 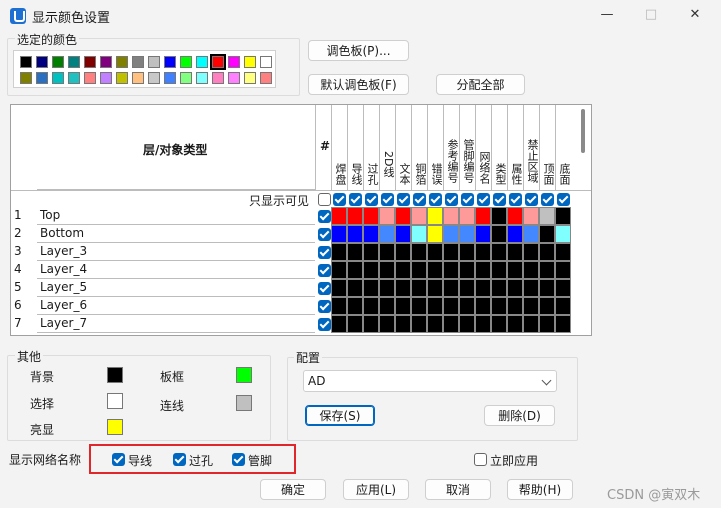 I want to click on only-visible-checkbox, so click(x=324, y=199).